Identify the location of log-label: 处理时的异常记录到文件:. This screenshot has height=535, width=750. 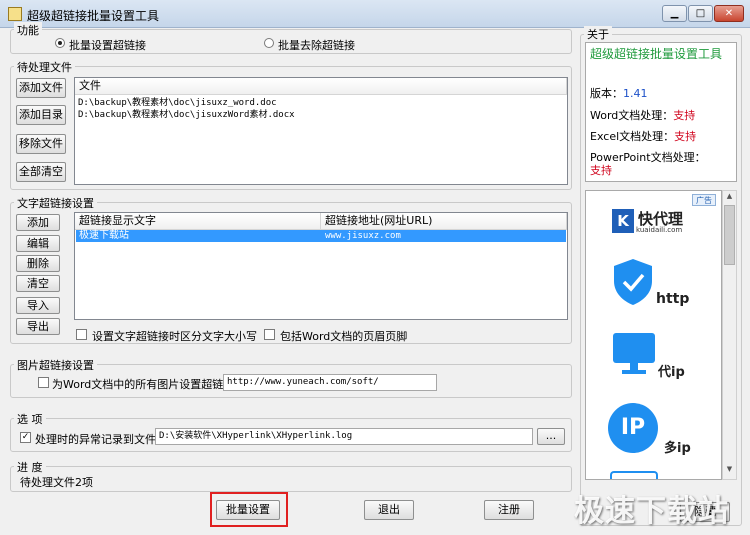
(97, 439).